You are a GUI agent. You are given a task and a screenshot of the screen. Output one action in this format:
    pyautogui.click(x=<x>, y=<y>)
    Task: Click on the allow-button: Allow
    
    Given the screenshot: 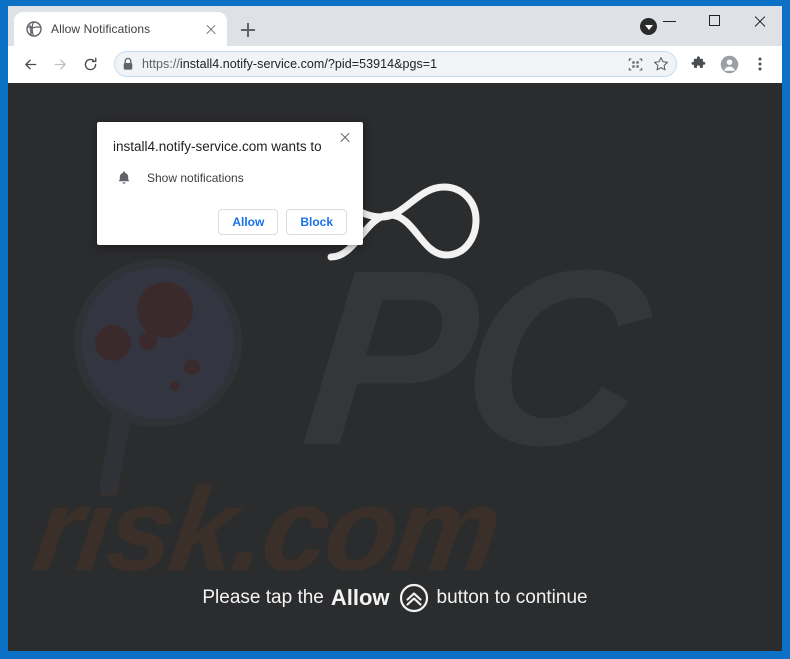 What is the action you would take?
    pyautogui.click(x=248, y=222)
    